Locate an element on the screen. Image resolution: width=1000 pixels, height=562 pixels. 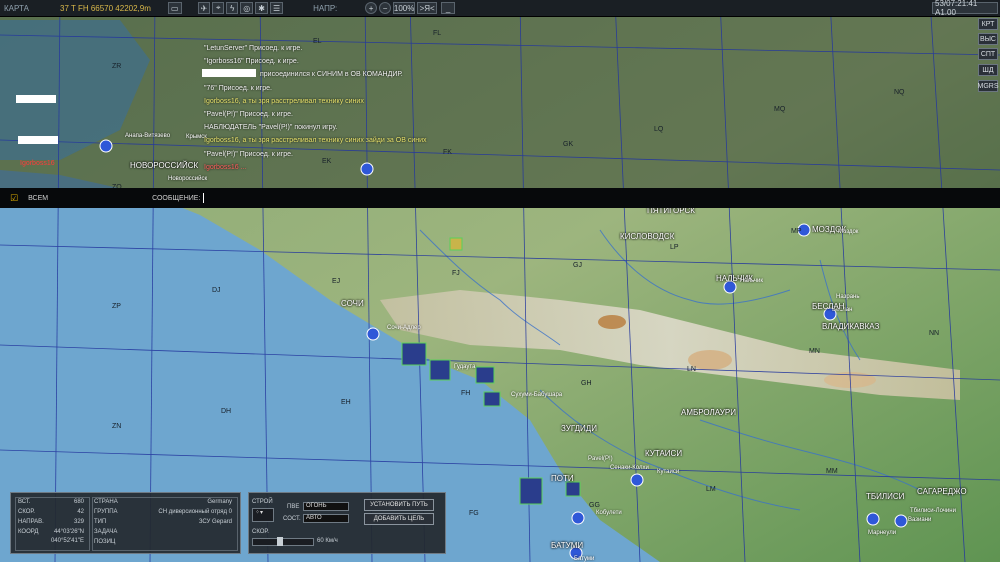
checkbox-icon: ☑ is located at coordinates (14, 198).